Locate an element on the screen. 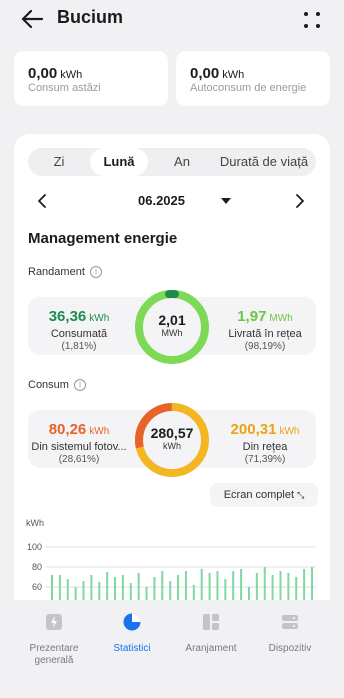 This screenshot has width=344, height=698. y-tick-label: 60 is located at coordinates (37, 587).